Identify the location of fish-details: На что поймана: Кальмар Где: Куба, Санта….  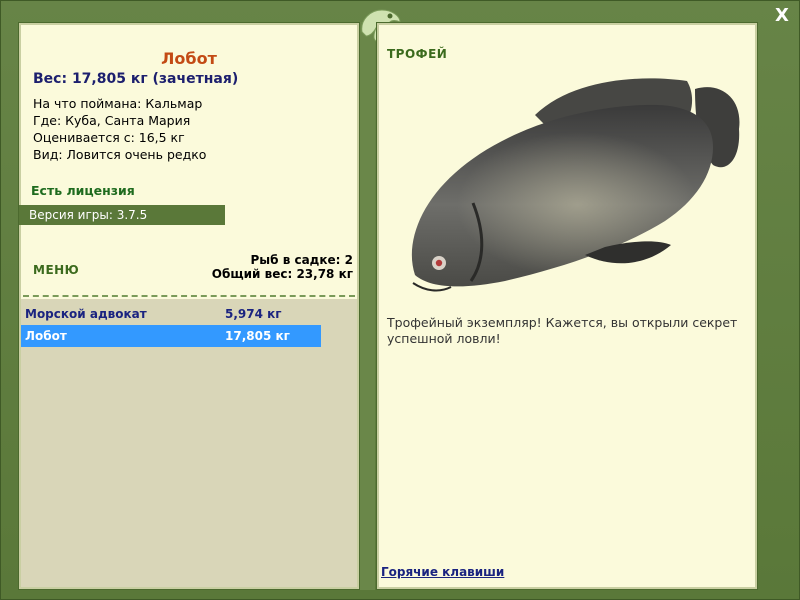
(119, 129).